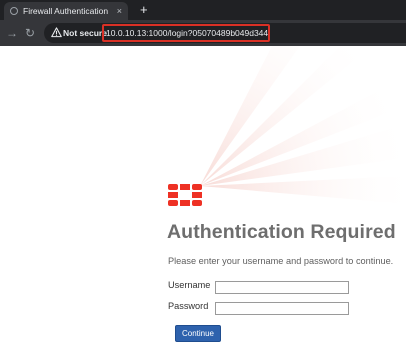 The width and height of the screenshot is (406, 348). What do you see at coordinates (30, 33) in the screenshot?
I see `reload-icon: ↻` at bounding box center [30, 33].